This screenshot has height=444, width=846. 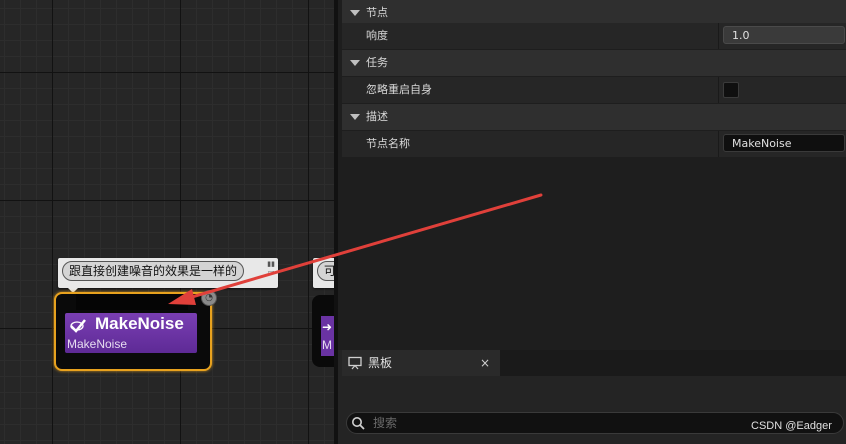 I want to click on node-title: MakeNoise, so click(x=139, y=323).